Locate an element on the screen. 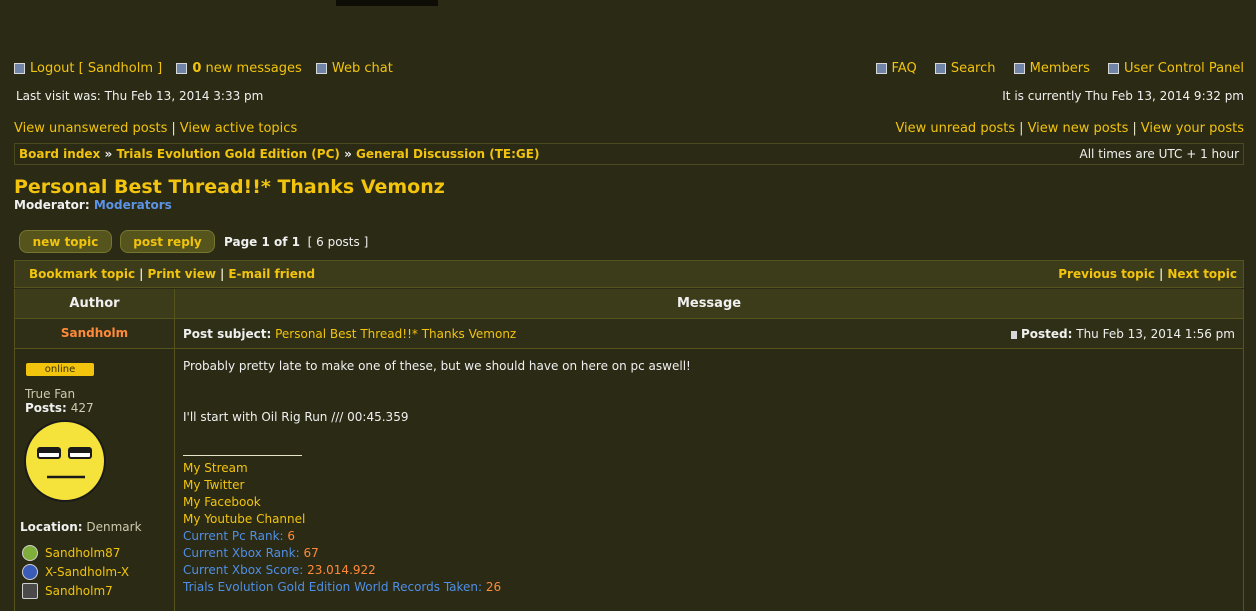  steam-id-link: Sandholm7 is located at coordinates (67, 591).